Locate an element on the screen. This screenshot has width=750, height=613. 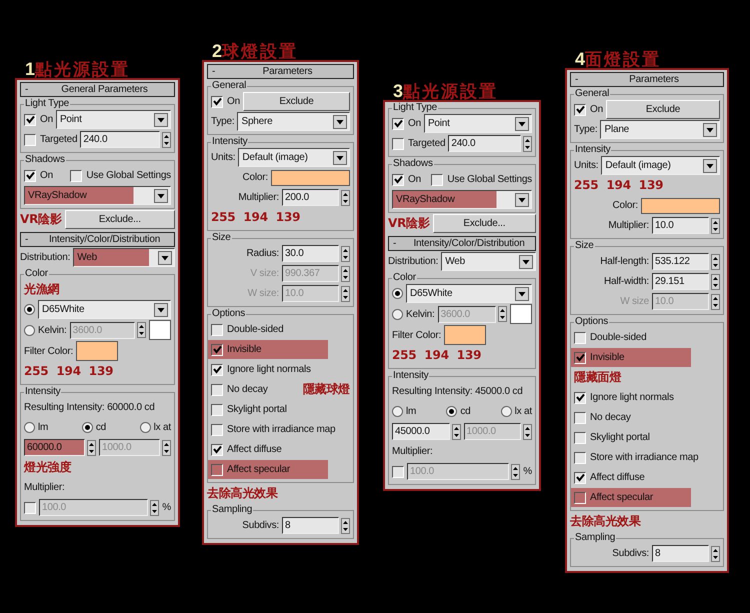
checkbox-label: Store with irradiance map is located at coordinates (644, 457).